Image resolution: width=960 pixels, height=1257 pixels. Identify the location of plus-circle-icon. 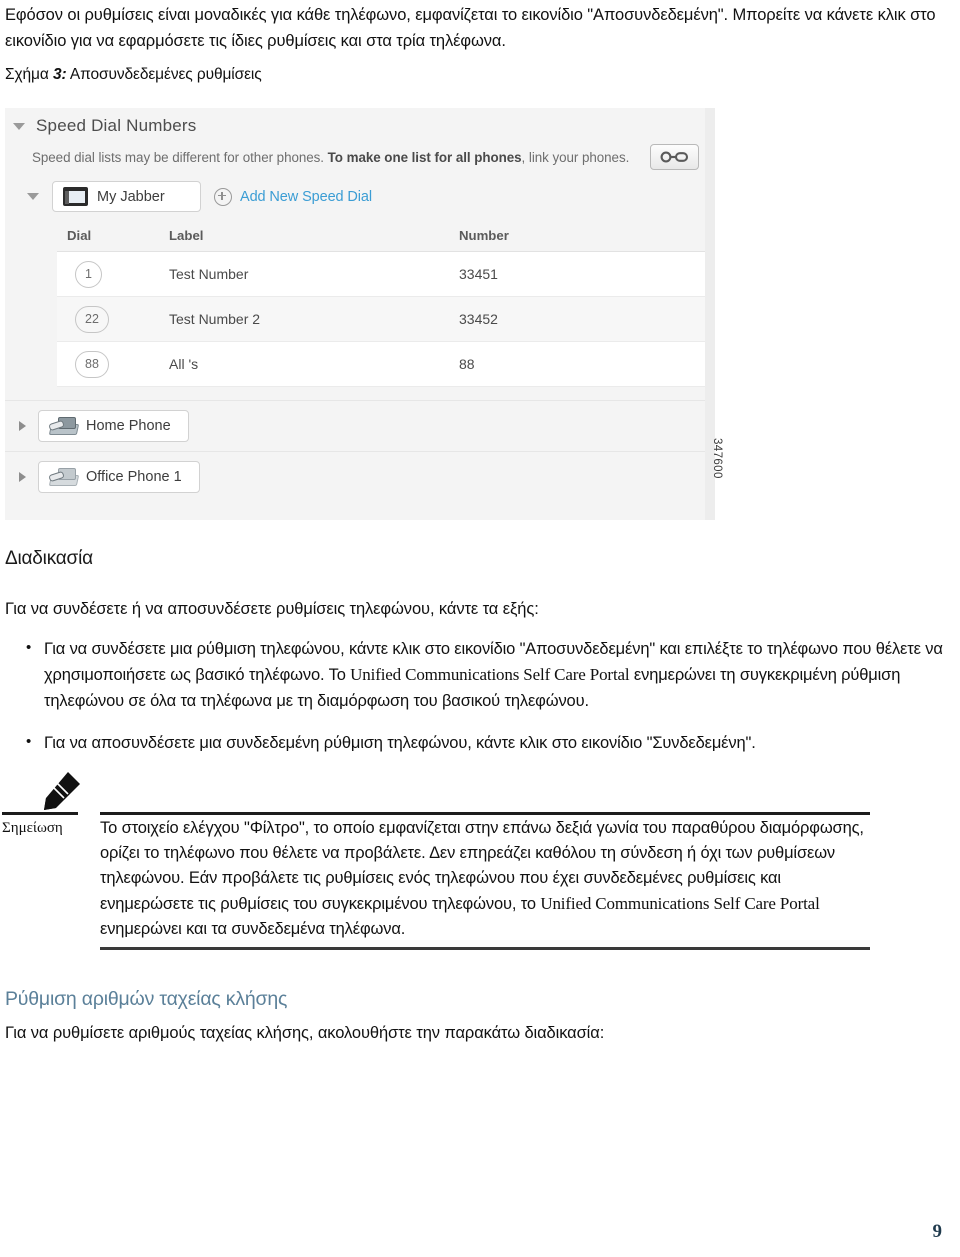
(223, 196).